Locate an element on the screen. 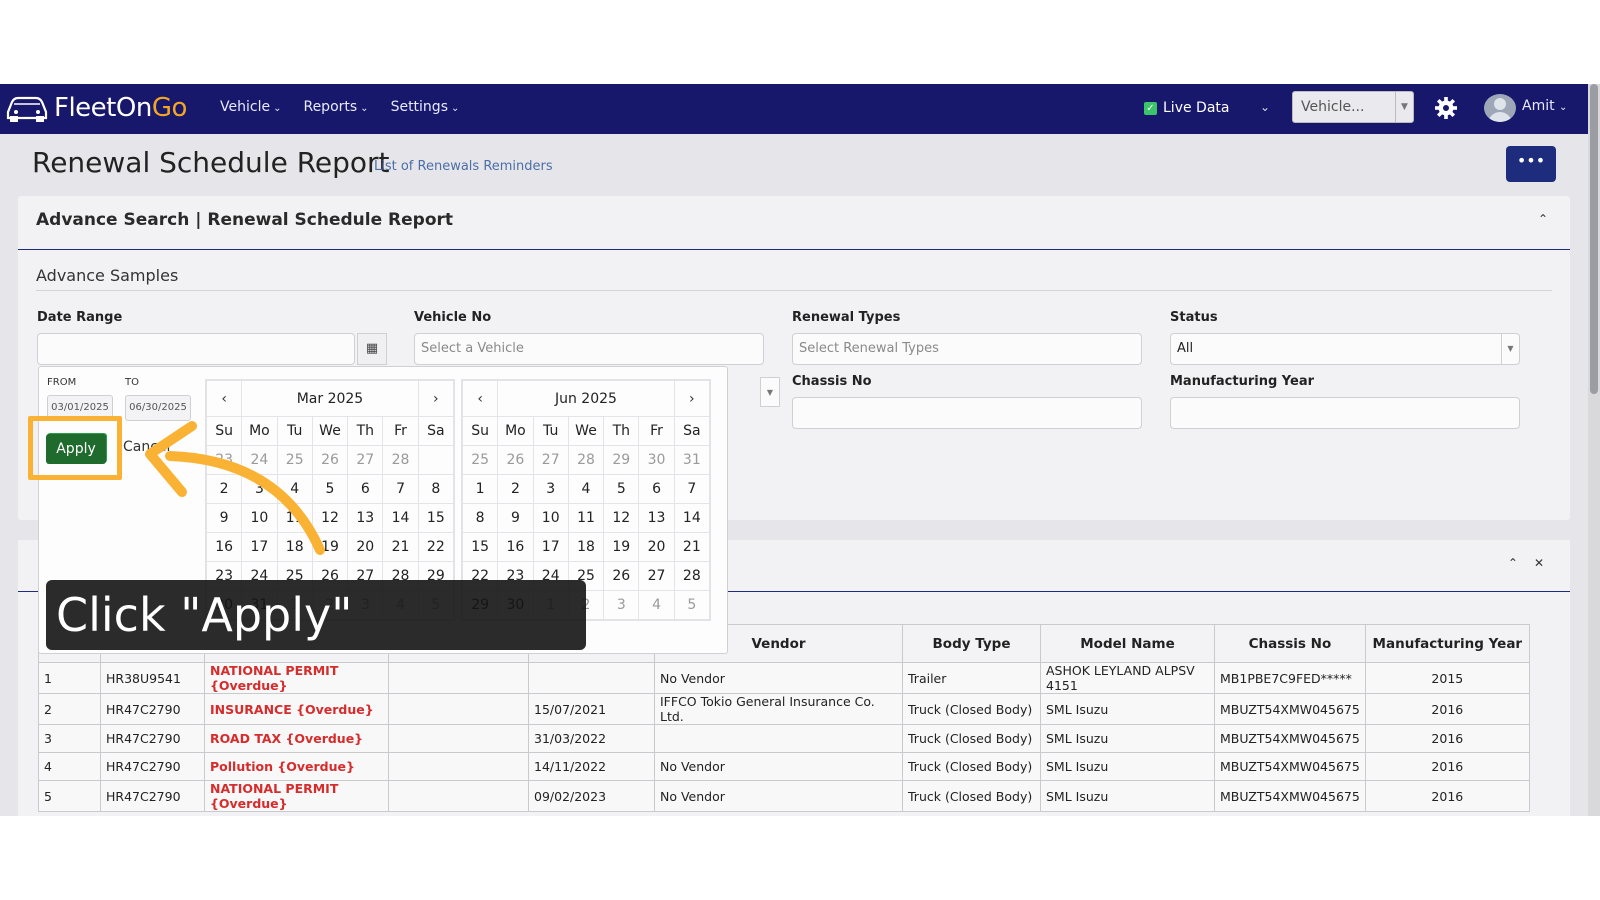 Image resolution: width=1600 pixels, height=900 pixels. vehicle-no-select: Select a Vehicle is located at coordinates (589, 349).